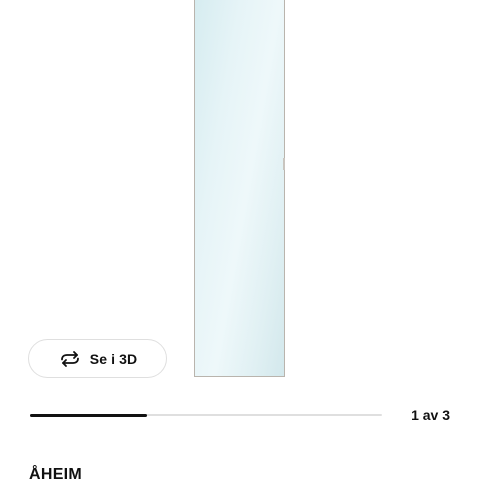 The height and width of the screenshot is (480, 480). Describe the element at coordinates (70, 359) in the screenshot. I see `rotate-3d-icon` at that location.